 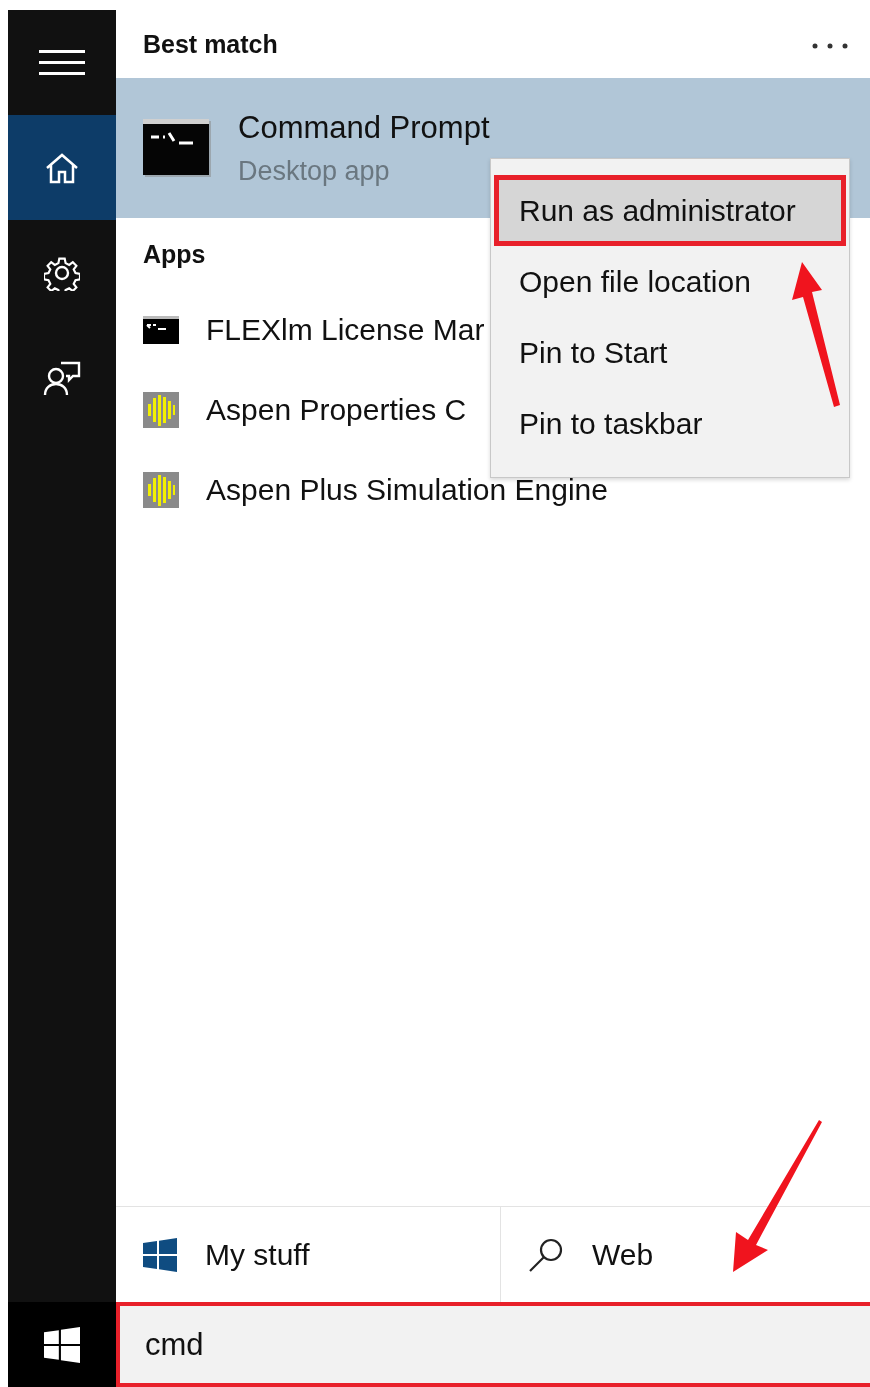 What do you see at coordinates (670, 423) in the screenshot?
I see `menu-item: Pin to taskbar` at bounding box center [670, 423].